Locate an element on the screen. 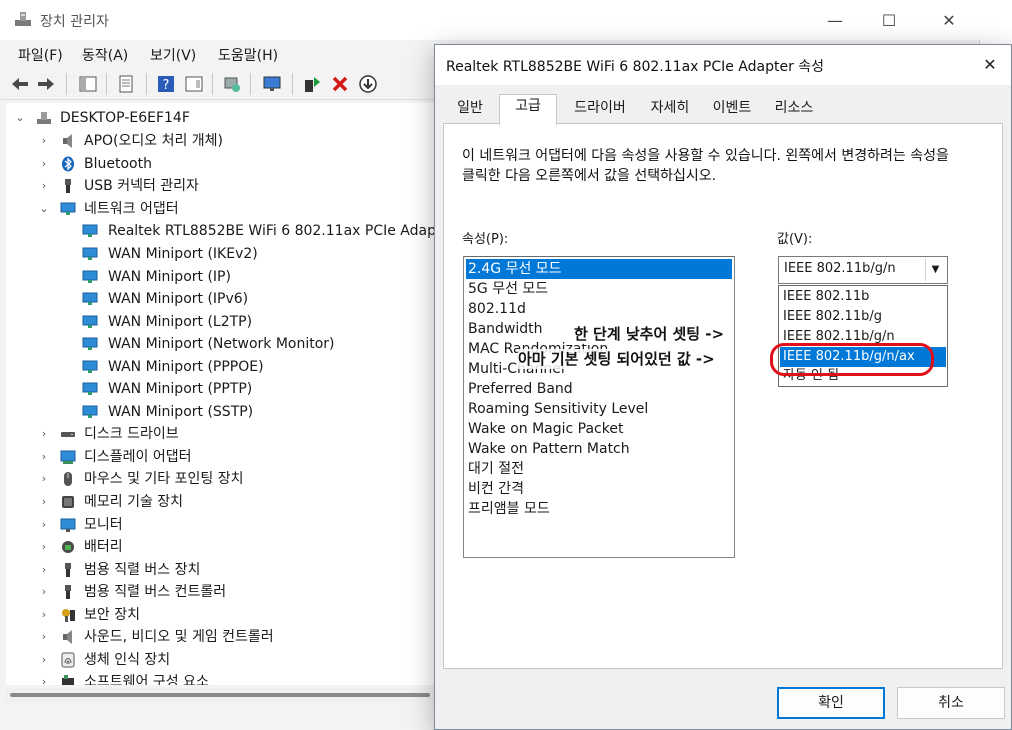  bluetooth-icon is located at coordinates (68, 164).